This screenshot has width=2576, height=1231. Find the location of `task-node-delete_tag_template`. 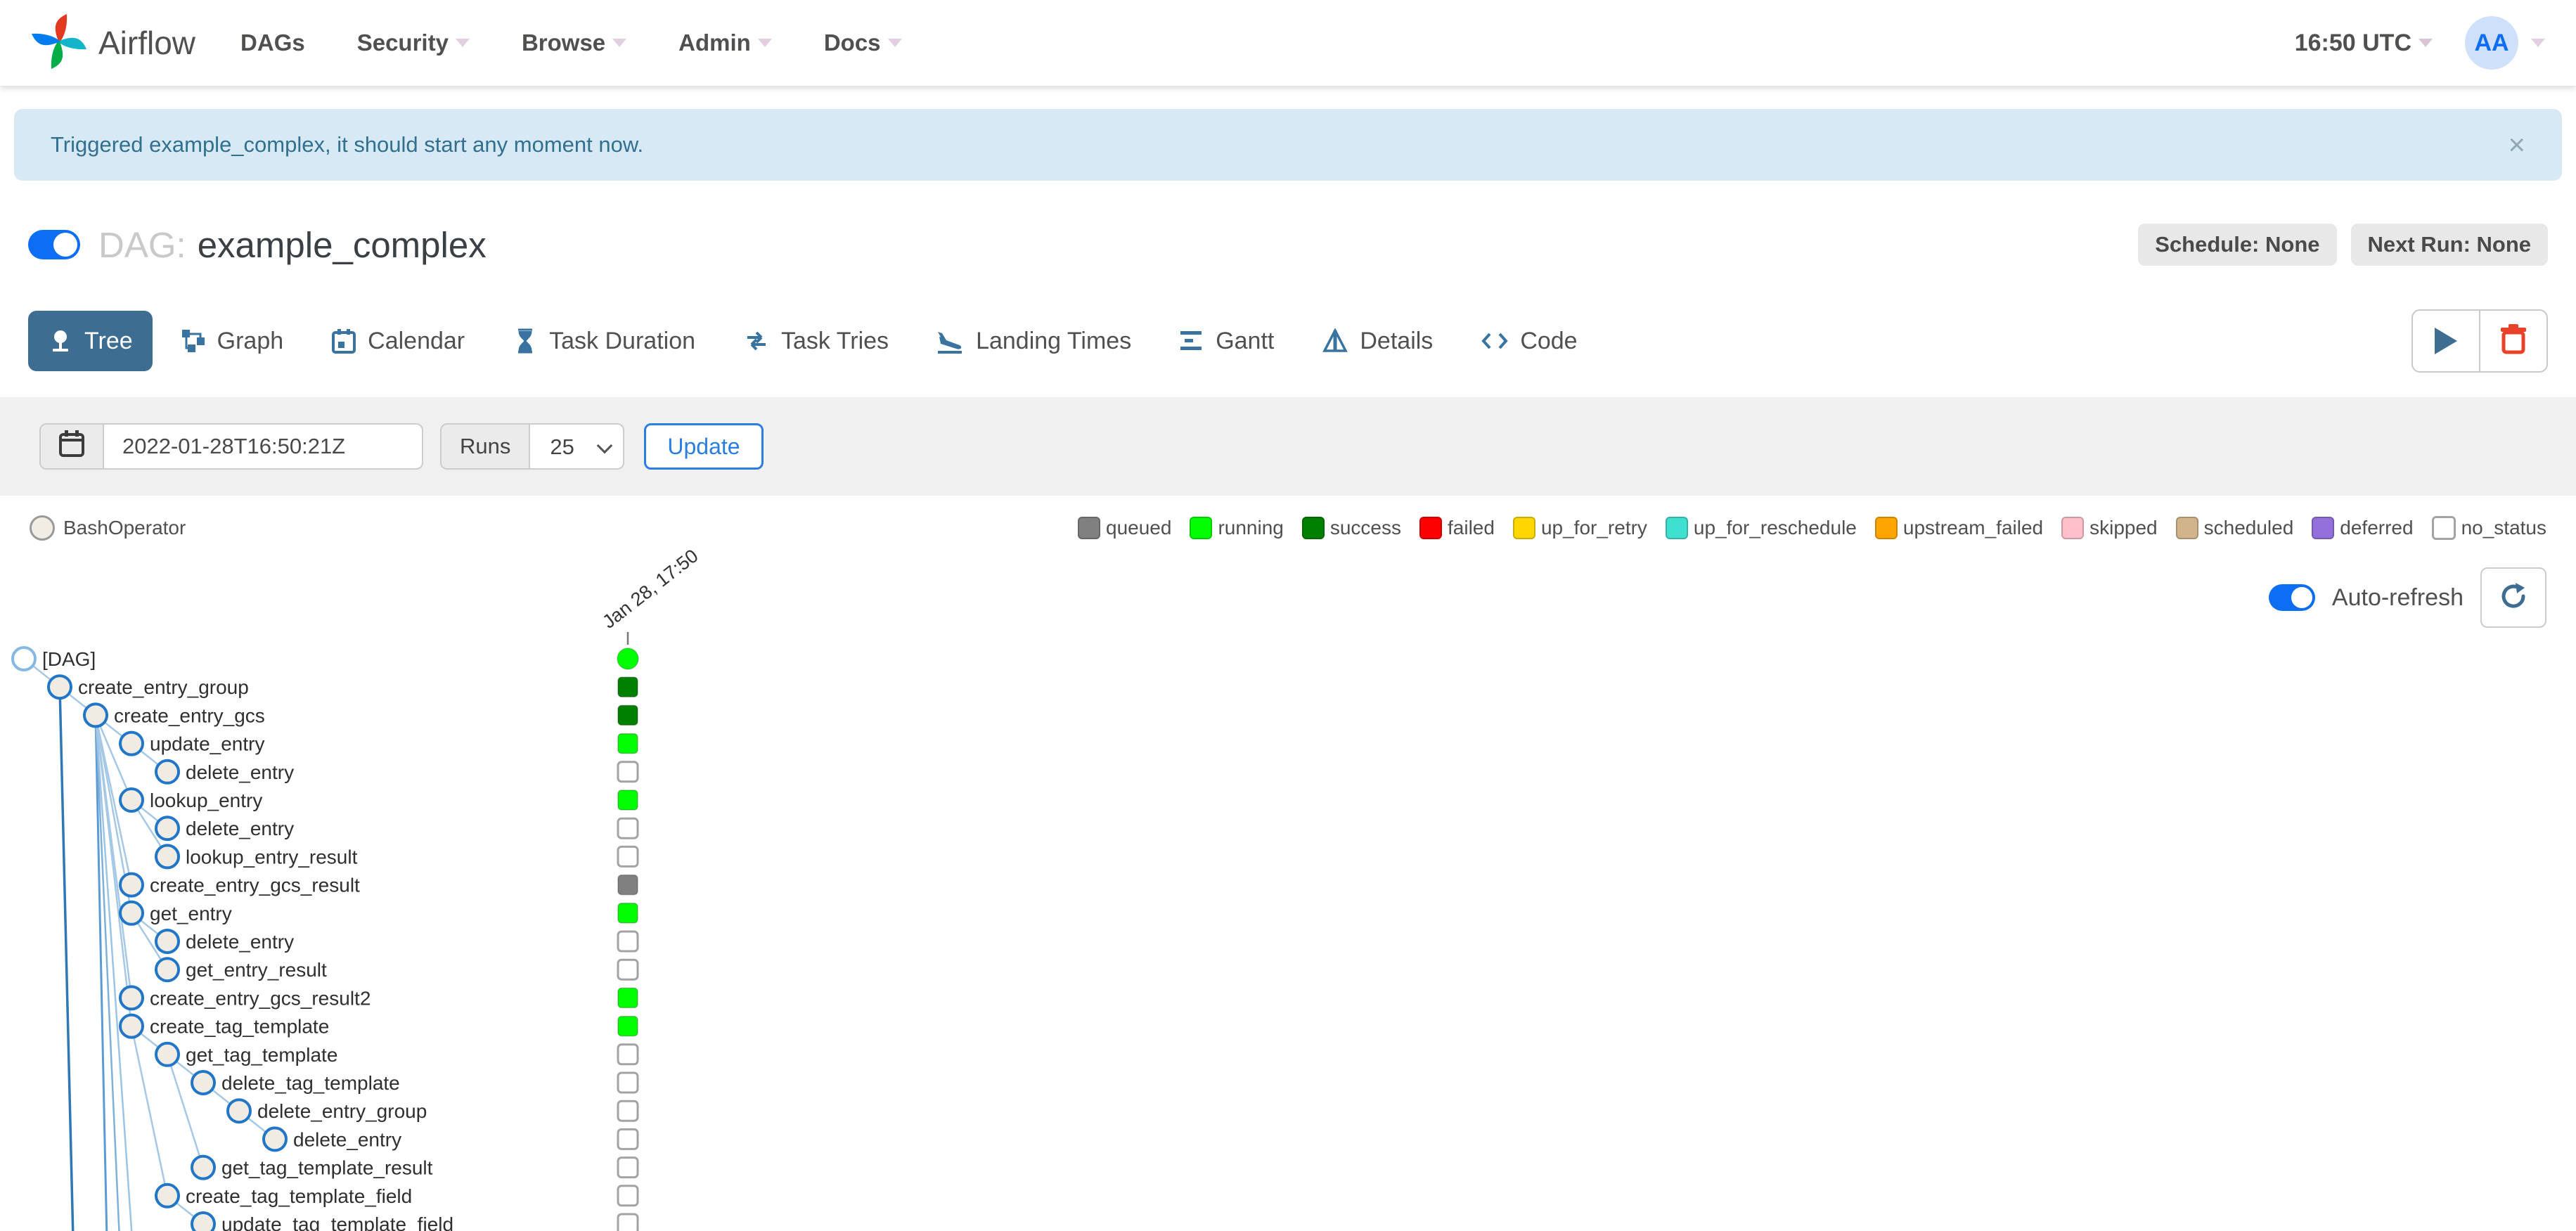

task-node-delete_tag_template is located at coordinates (203, 1082).